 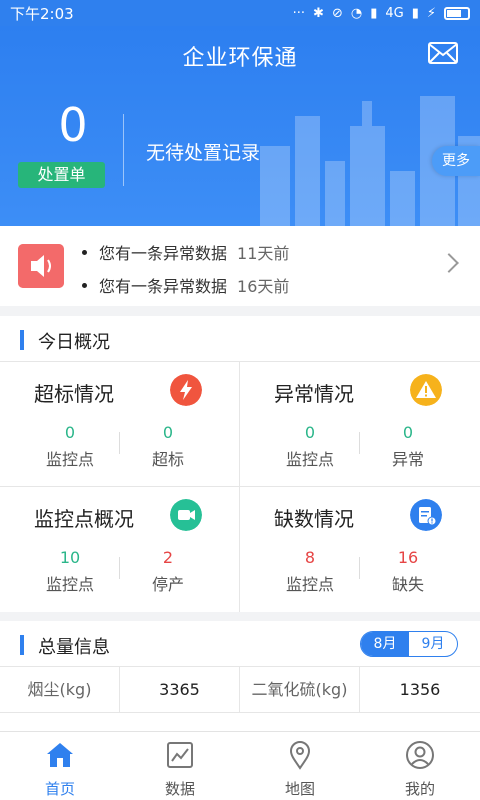 I want to click on card-title: 超标情况, so click(x=74, y=394).